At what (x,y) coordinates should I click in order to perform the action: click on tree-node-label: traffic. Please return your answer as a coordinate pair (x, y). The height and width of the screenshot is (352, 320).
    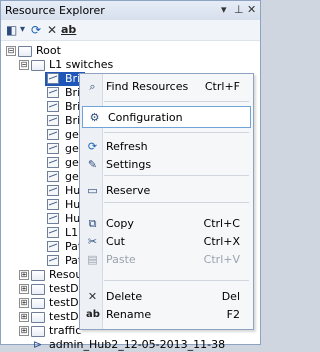
    Looking at the image, I should click on (65, 330).